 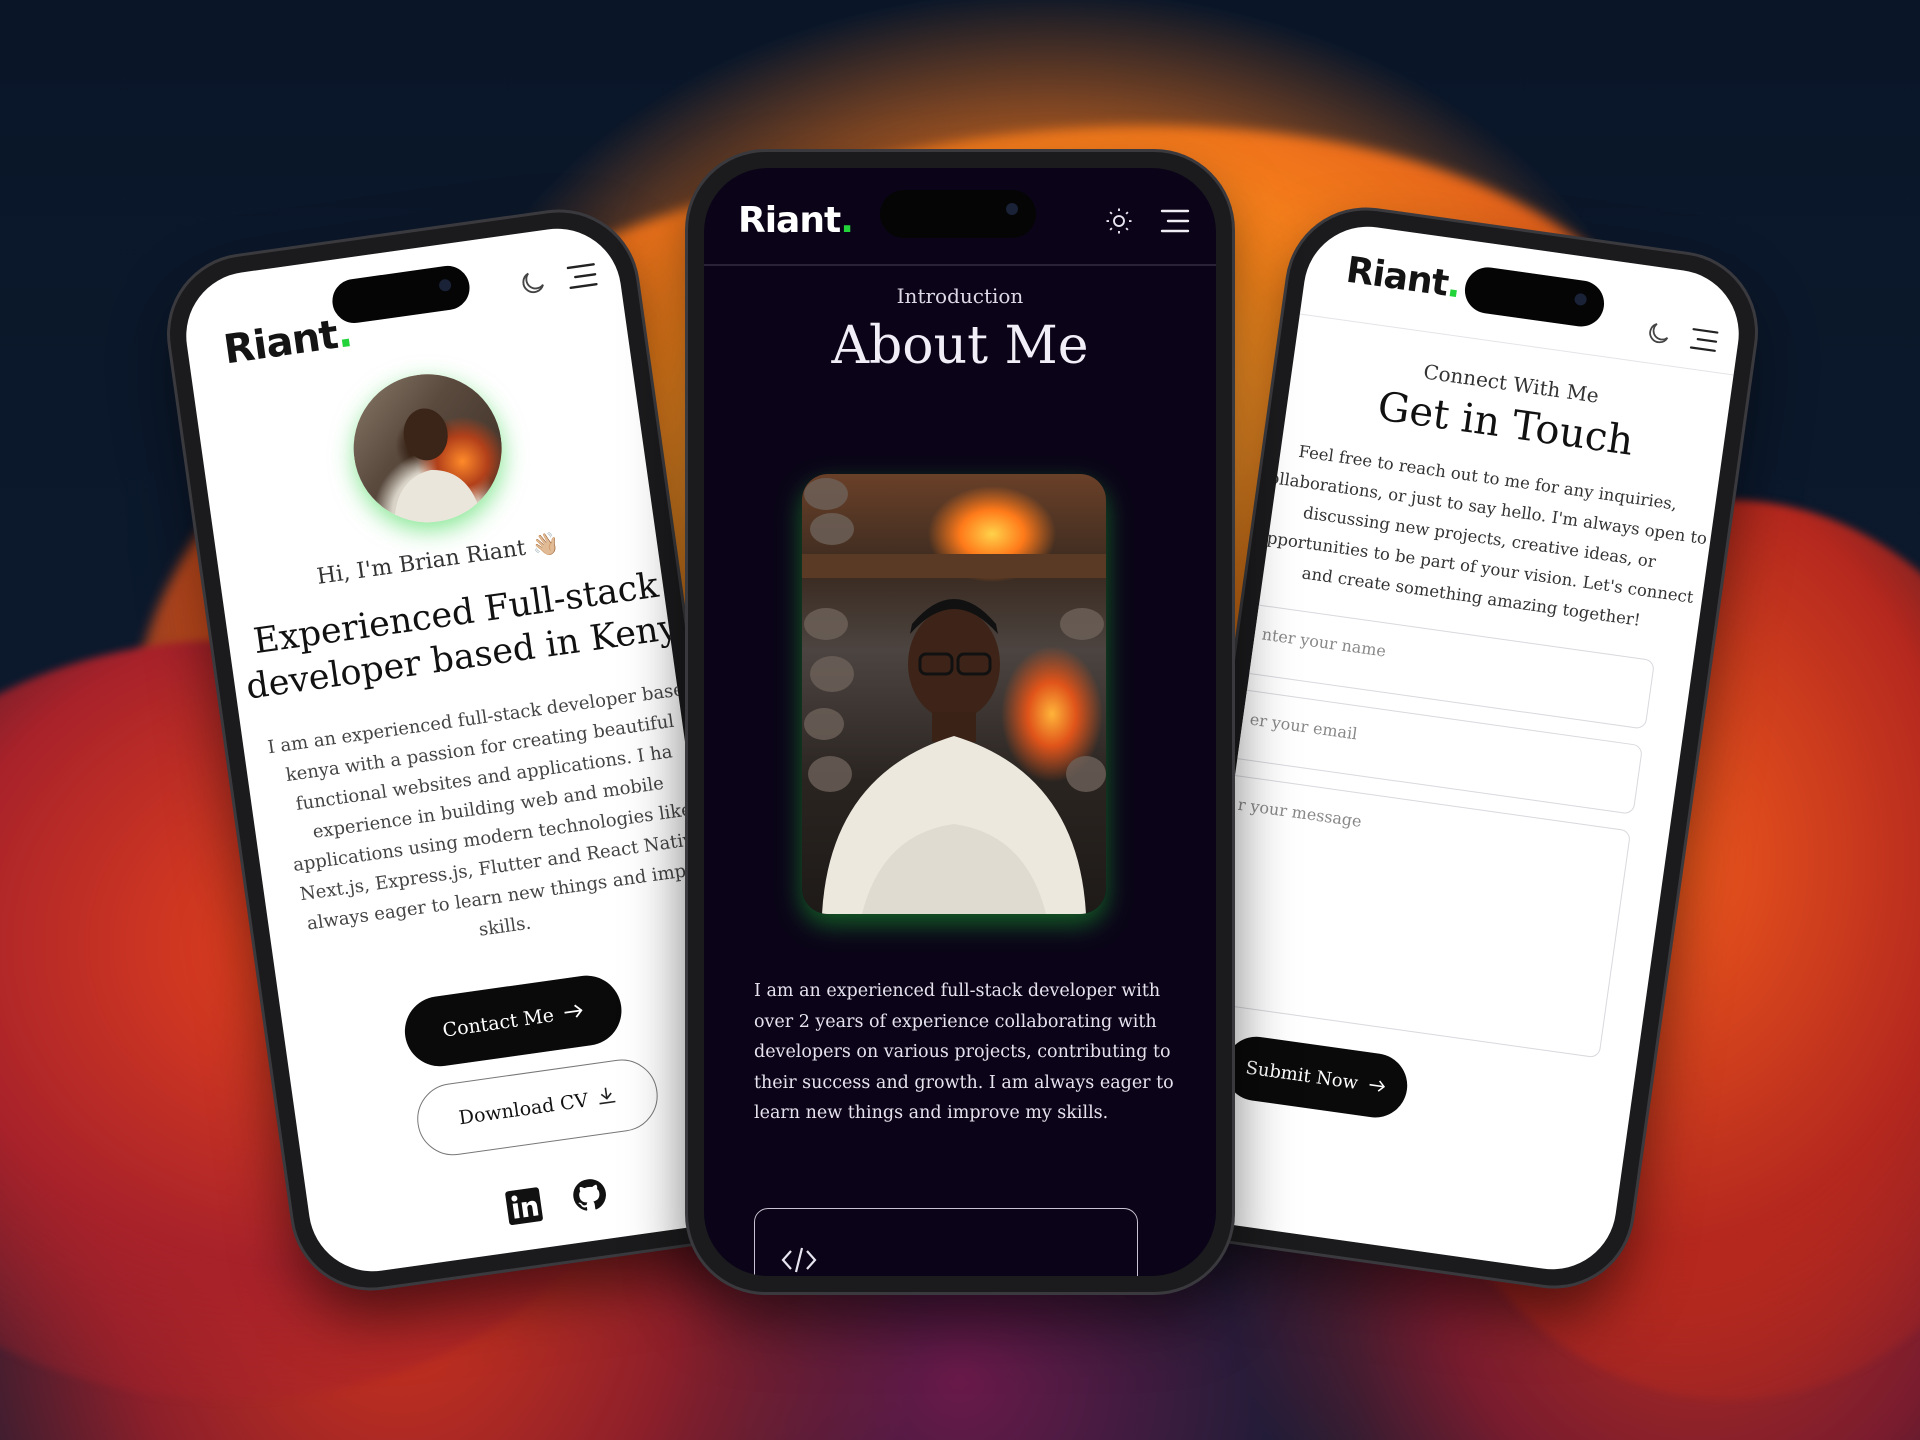 I want to click on github-icon, so click(x=589, y=1197).